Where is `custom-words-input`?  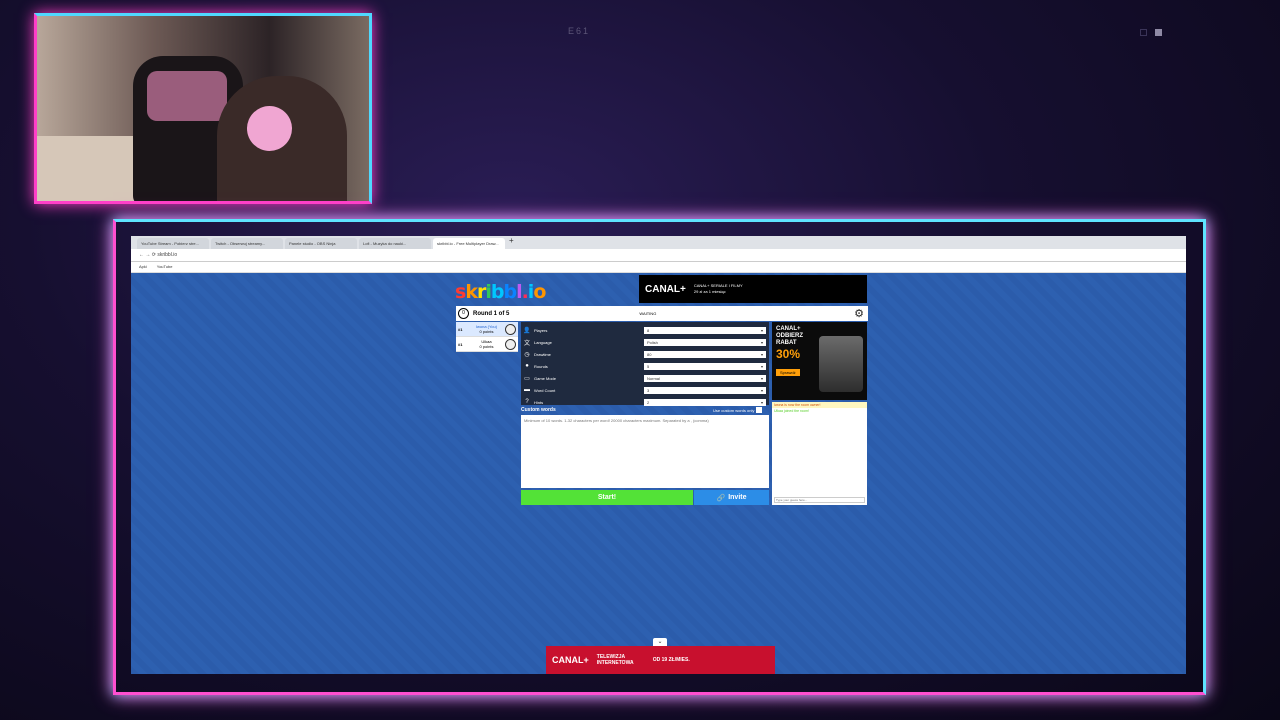 custom-words-input is located at coordinates (645, 451).